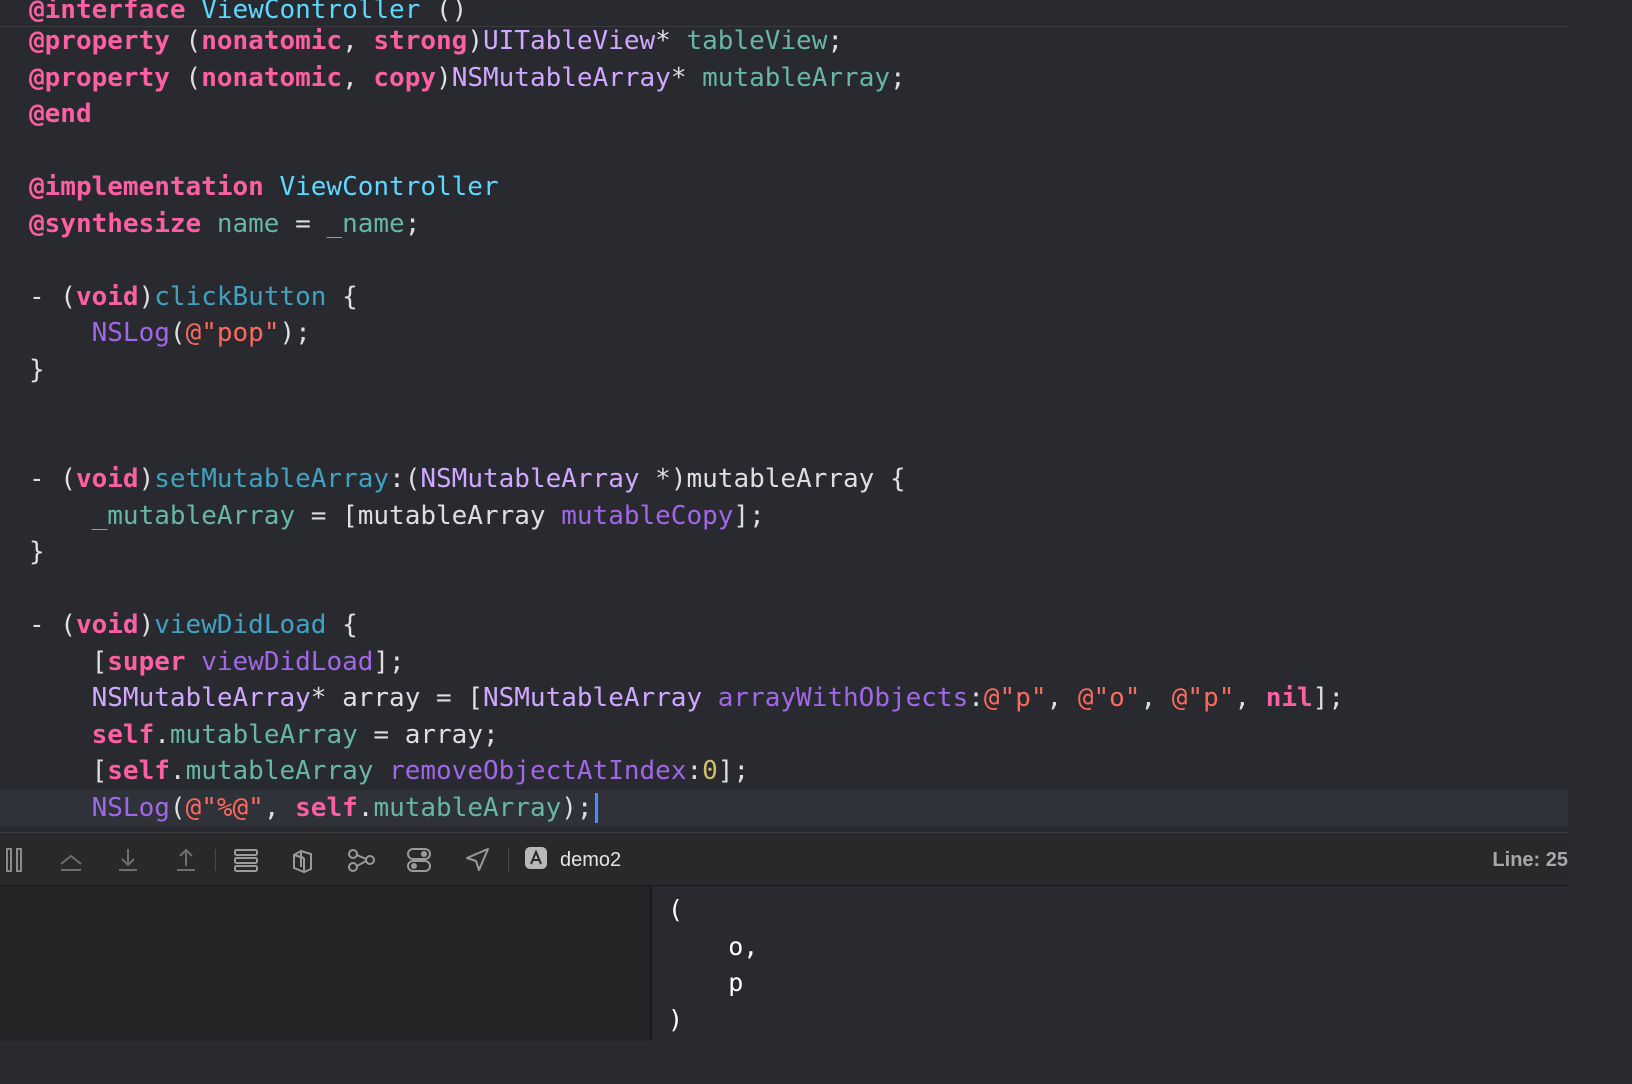 The width and height of the screenshot is (1632, 1084). Describe the element at coordinates (596, 808) in the screenshot. I see `text-cursor` at that location.